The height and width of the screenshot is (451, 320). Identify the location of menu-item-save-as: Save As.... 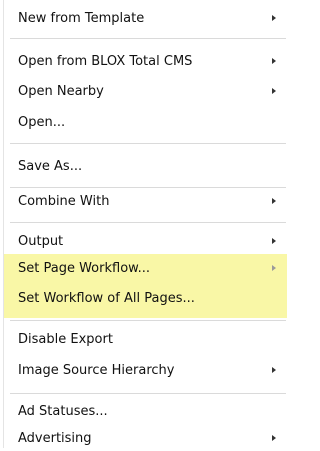
(145, 166).